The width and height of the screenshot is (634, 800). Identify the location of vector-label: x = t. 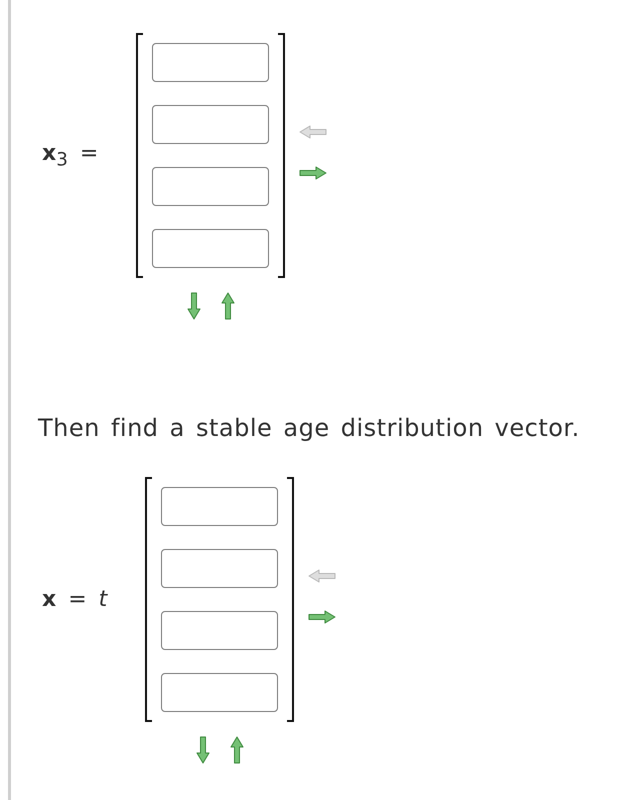
(74, 599).